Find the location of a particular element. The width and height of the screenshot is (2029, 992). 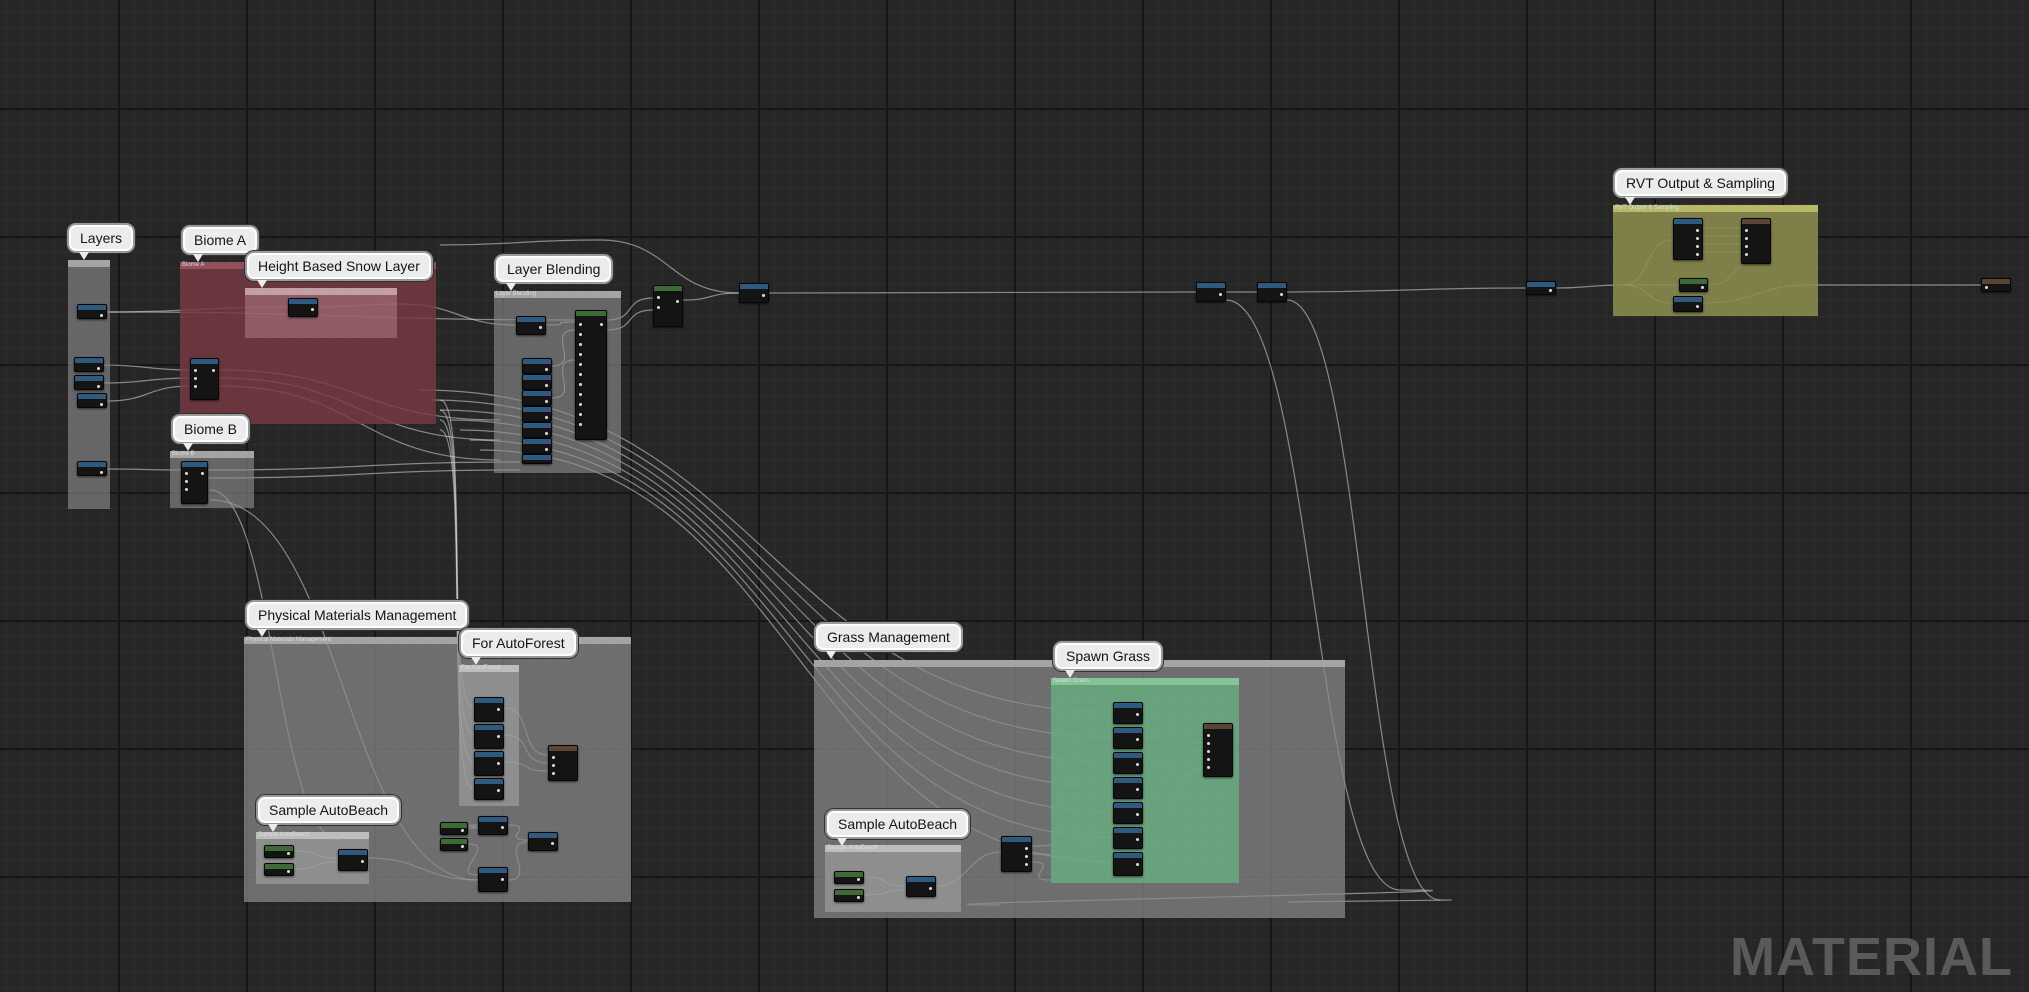

bubble-rvt-output: RVT Output & Sampling is located at coordinates (1700, 186).